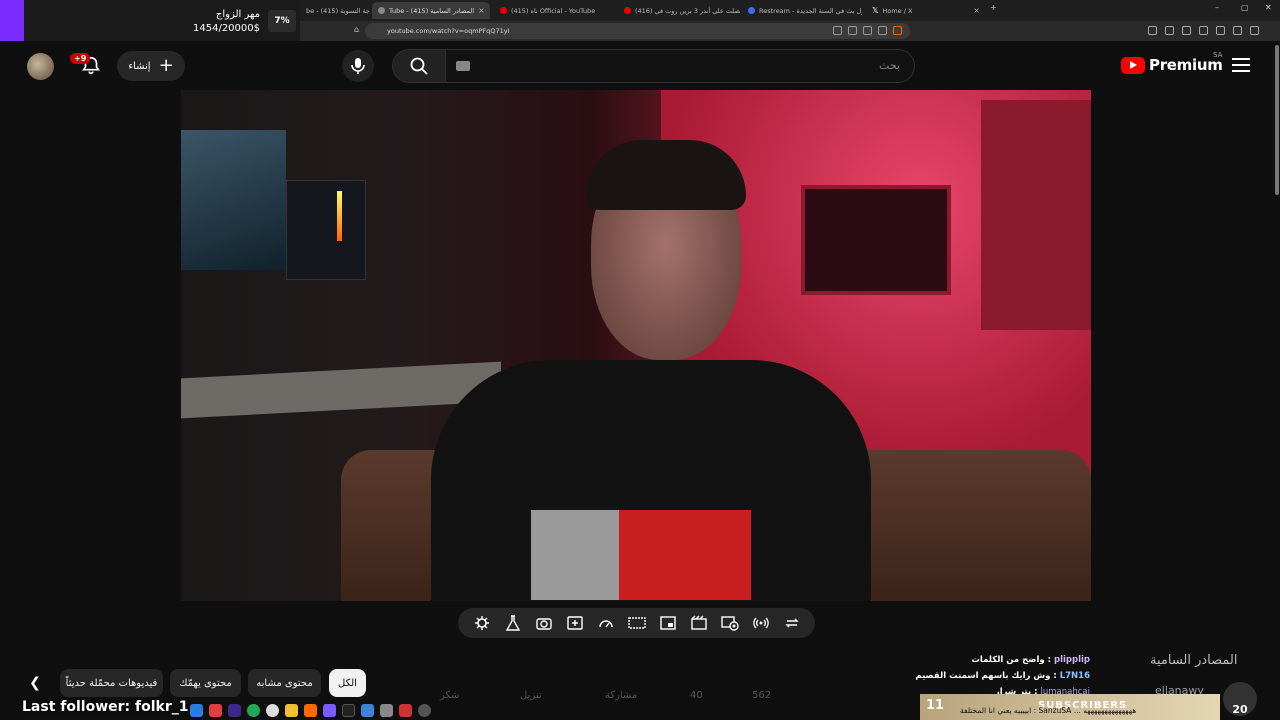 This screenshot has width=1280, height=720. I want to click on tab-label: Tube - المصادر السامية (415), so click(432, 10).